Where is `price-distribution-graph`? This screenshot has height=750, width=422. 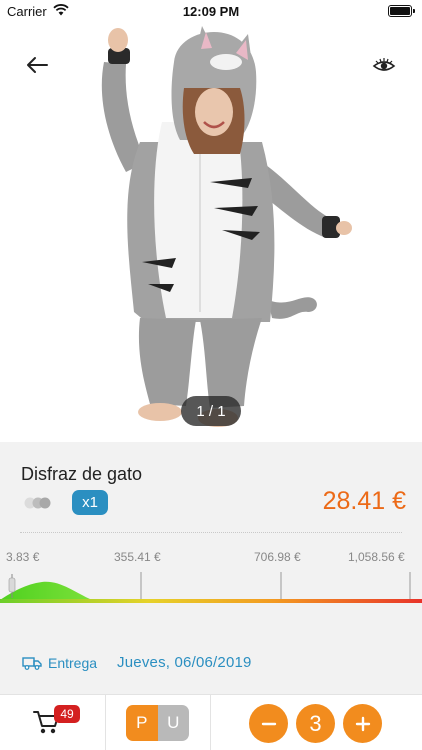 price-distribution-graph is located at coordinates (211, 587).